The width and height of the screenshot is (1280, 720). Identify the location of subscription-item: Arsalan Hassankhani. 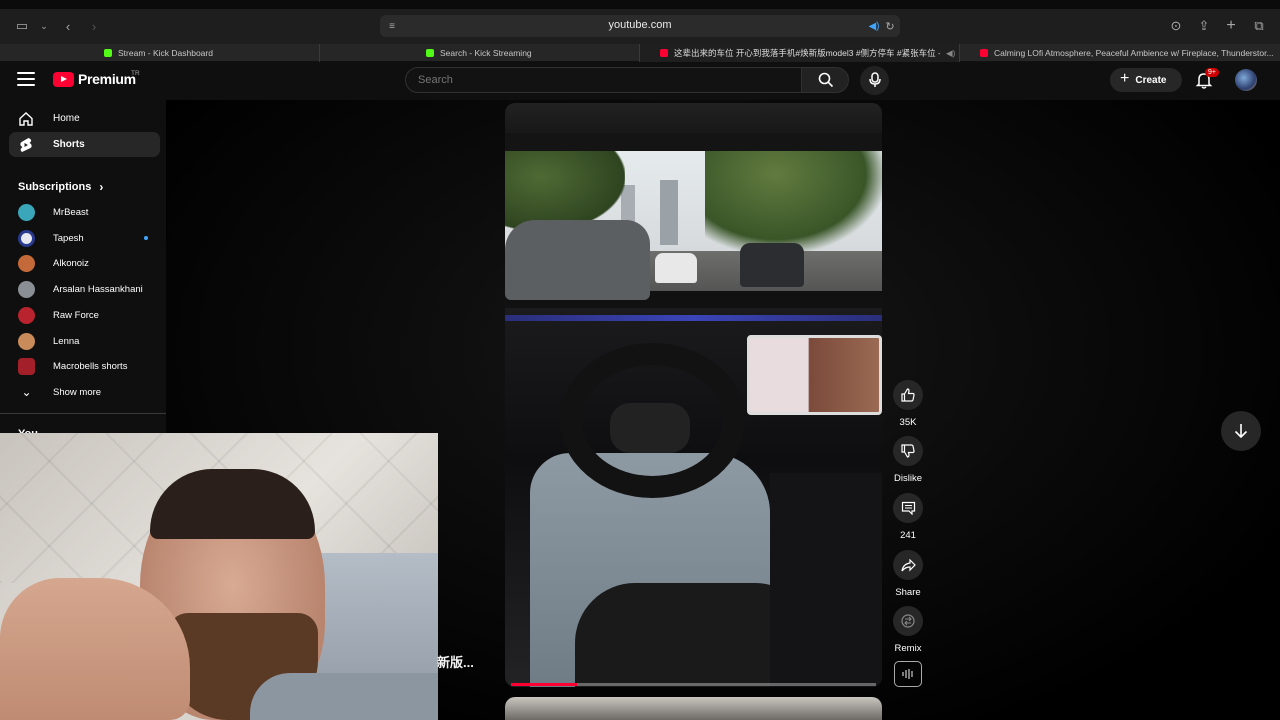
(90, 289).